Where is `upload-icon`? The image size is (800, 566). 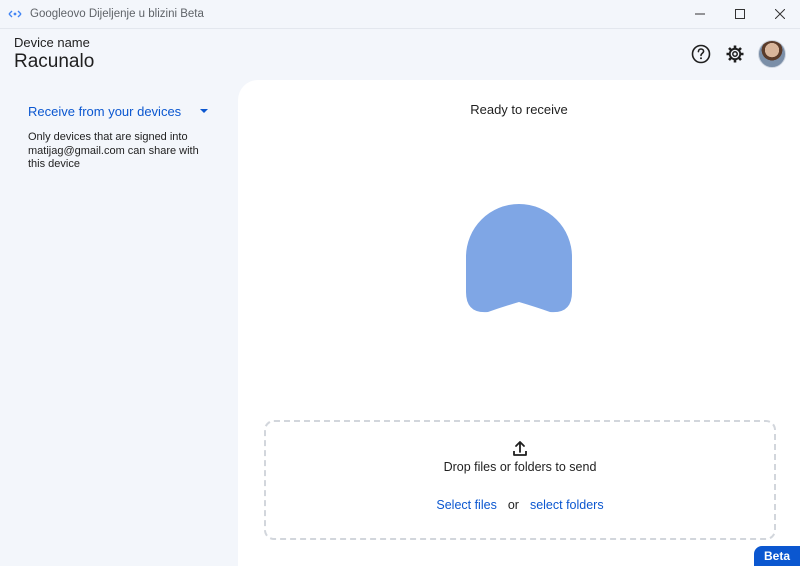 upload-icon is located at coordinates (520, 448).